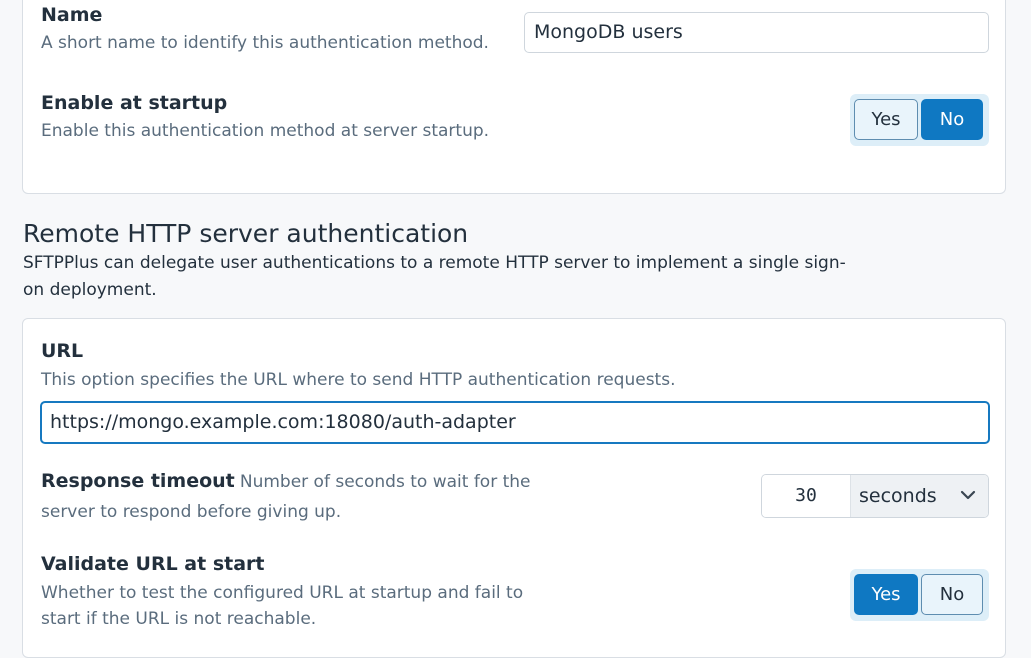 This screenshot has width=1031, height=658. Describe the element at coordinates (886, 119) in the screenshot. I see `enable-startup-yes-button: Yes` at that location.